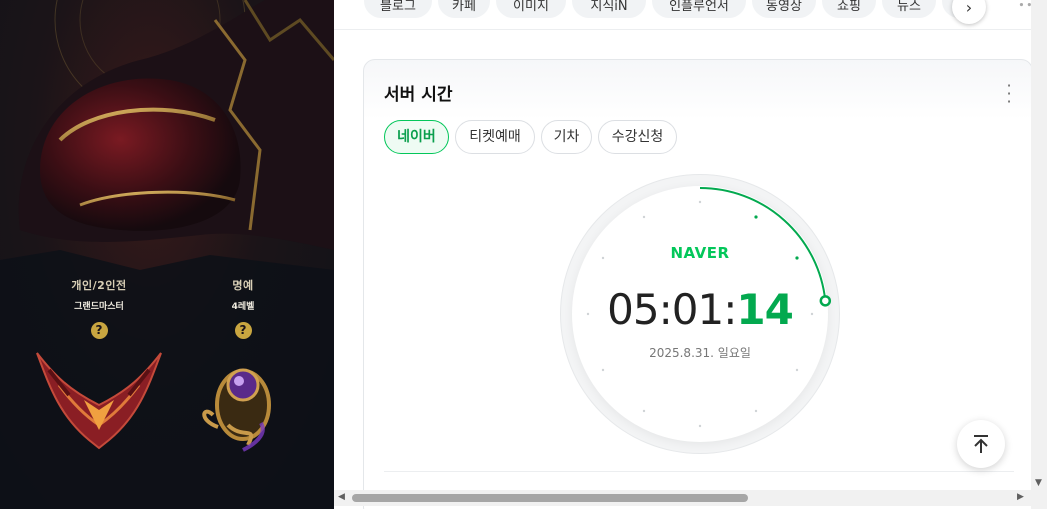  I want to click on card-divider, so click(699, 471).